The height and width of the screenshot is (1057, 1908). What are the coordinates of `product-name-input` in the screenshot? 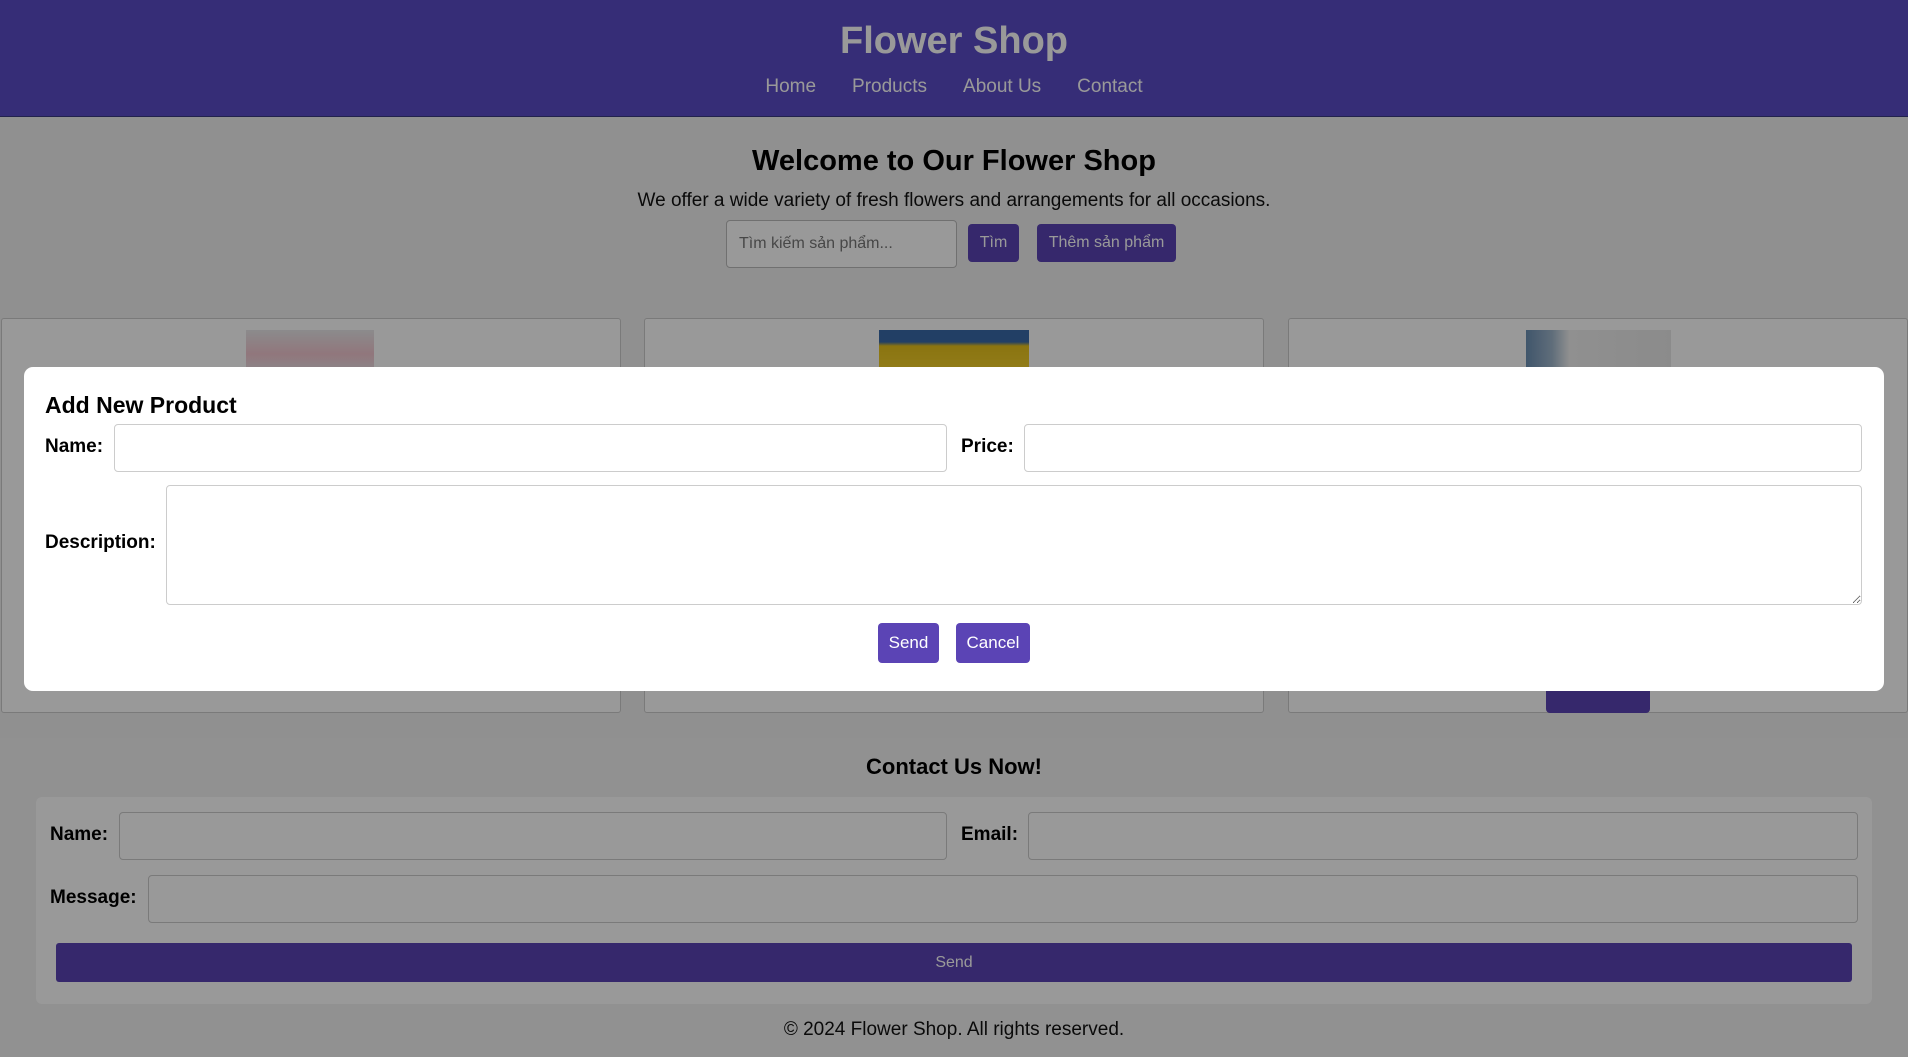 It's located at (530, 448).